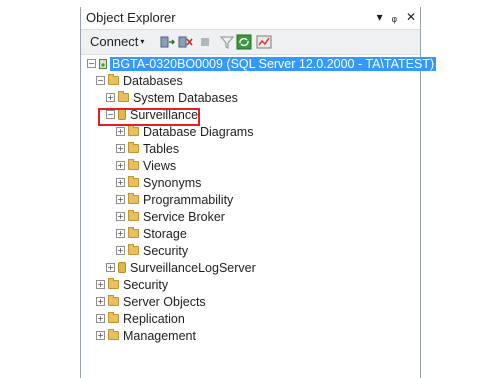 The height and width of the screenshot is (378, 500). Describe the element at coordinates (188, 199) in the screenshot. I see `node-label: Programmability` at that location.